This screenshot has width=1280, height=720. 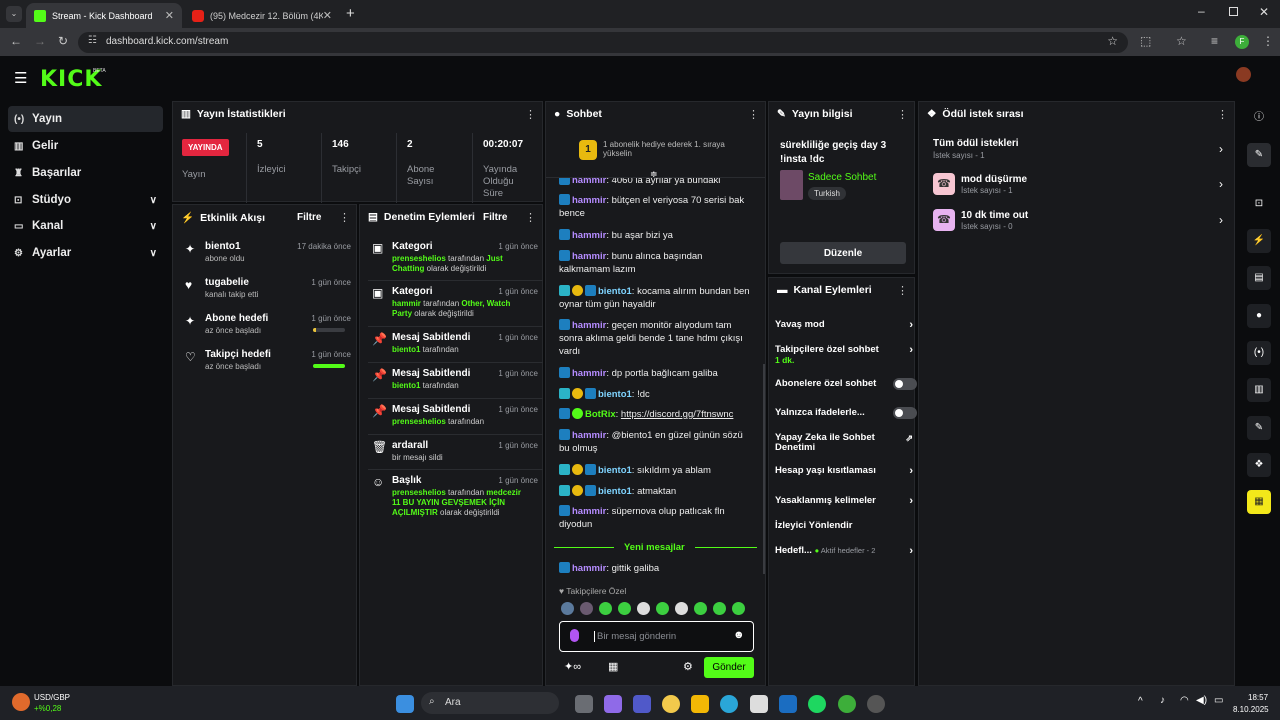 What do you see at coordinates (842, 177) in the screenshot?
I see `category-name: Sadece Sohbet` at bounding box center [842, 177].